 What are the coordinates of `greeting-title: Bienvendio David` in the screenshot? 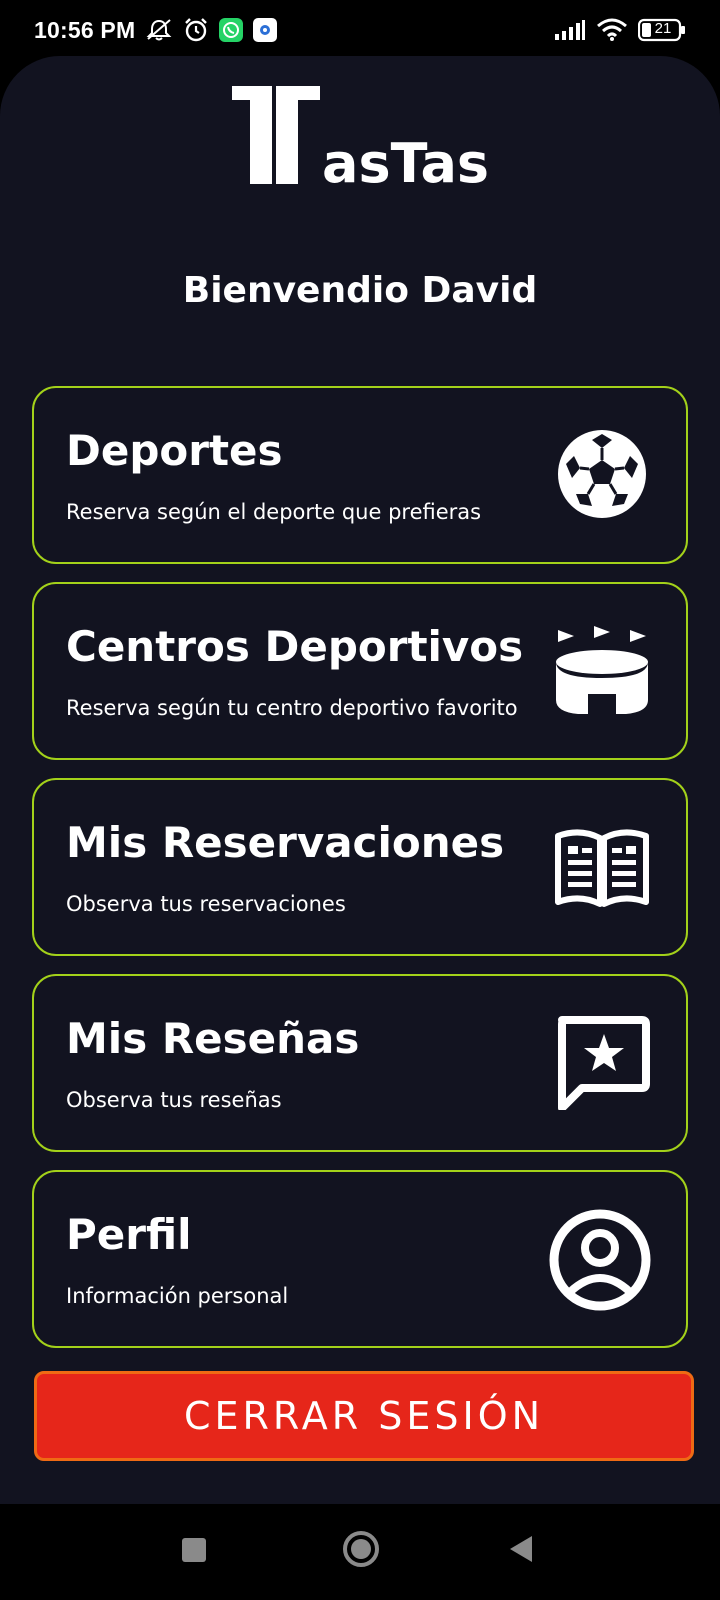 It's located at (360, 290).